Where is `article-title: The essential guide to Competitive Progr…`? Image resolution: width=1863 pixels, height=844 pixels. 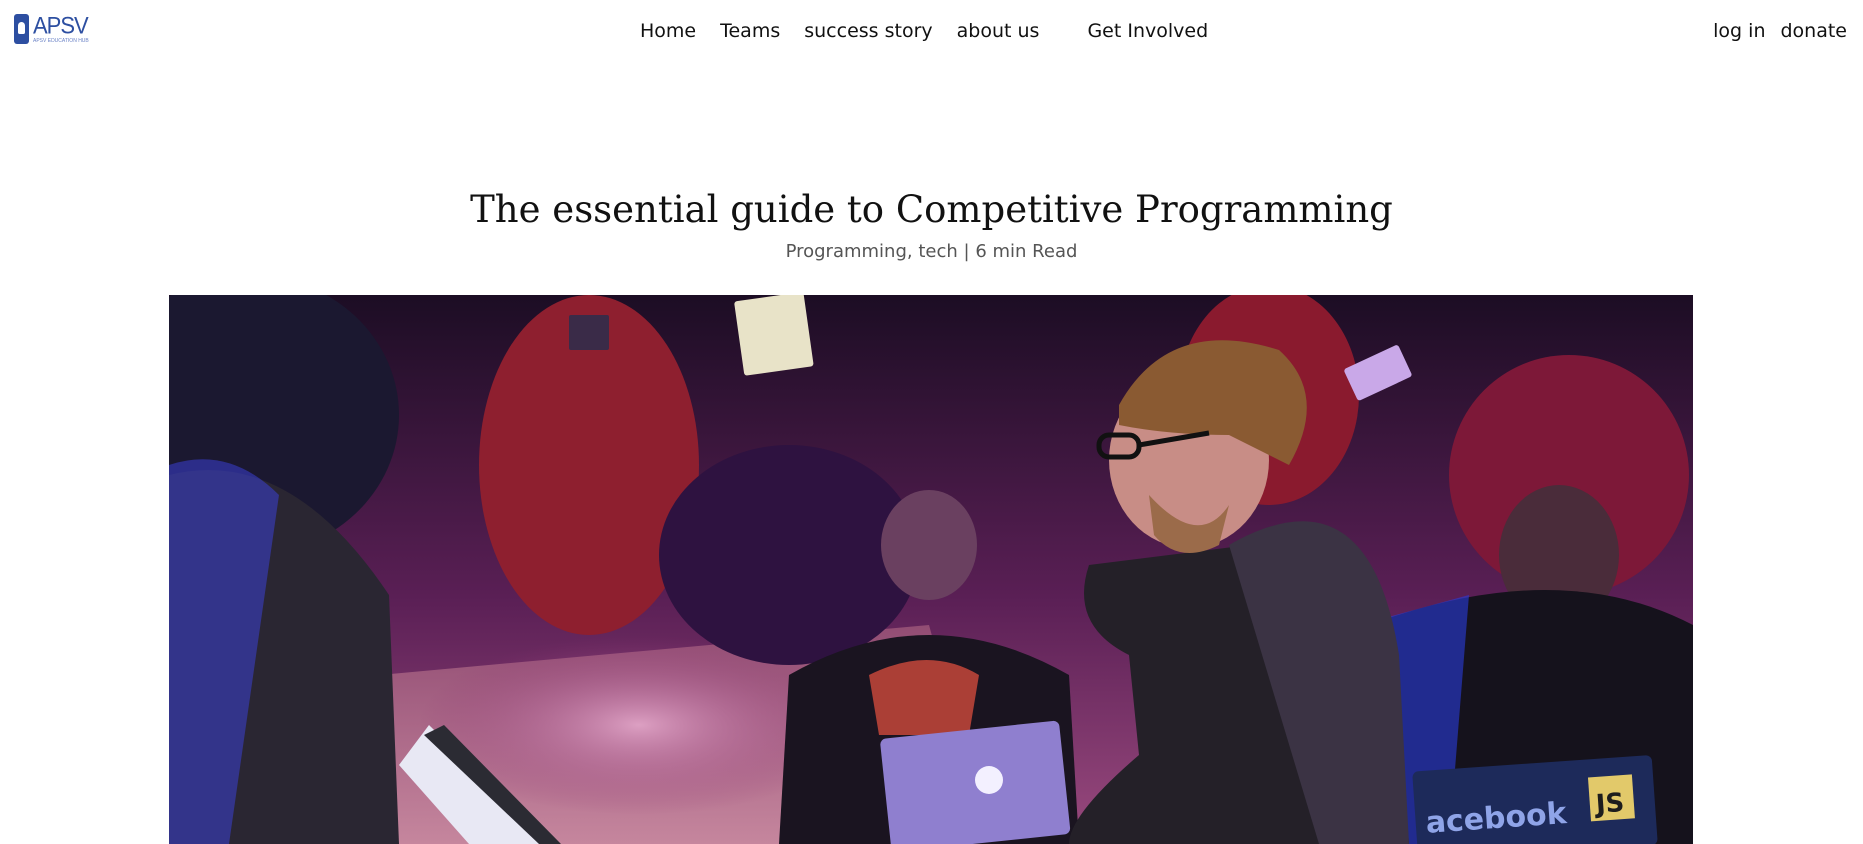 article-title: The essential guide to Competitive Progr… is located at coordinates (931, 209).